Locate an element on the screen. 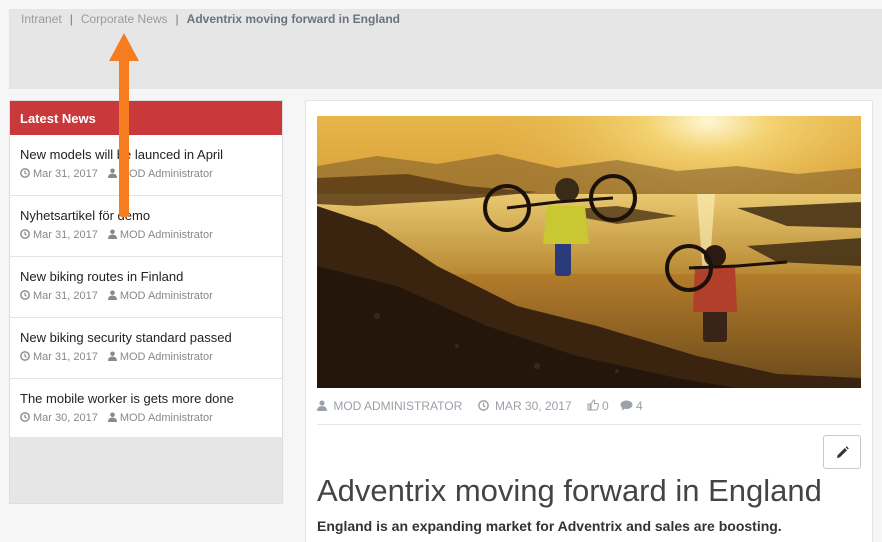 This screenshot has height=542, width=882. article-comments: 4 is located at coordinates (631, 406).